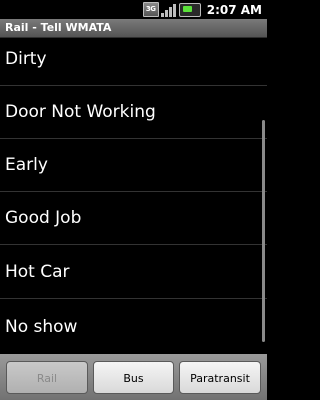 This screenshot has height=400, width=320. I want to click on list-item-label: Hot Car, so click(37, 272).